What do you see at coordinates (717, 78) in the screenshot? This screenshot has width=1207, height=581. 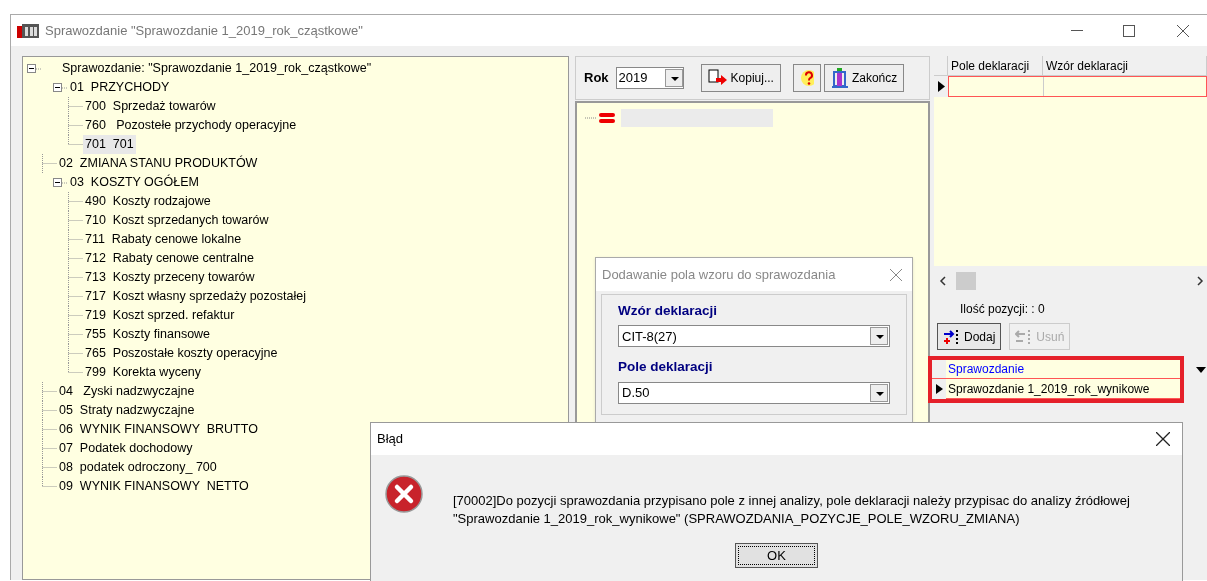 I see `copy-icon` at bounding box center [717, 78].